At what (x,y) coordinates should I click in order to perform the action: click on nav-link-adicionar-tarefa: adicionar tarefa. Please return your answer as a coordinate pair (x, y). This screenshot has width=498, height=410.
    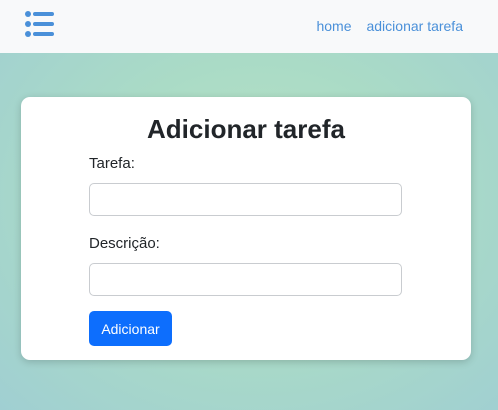
    Looking at the image, I should click on (414, 26).